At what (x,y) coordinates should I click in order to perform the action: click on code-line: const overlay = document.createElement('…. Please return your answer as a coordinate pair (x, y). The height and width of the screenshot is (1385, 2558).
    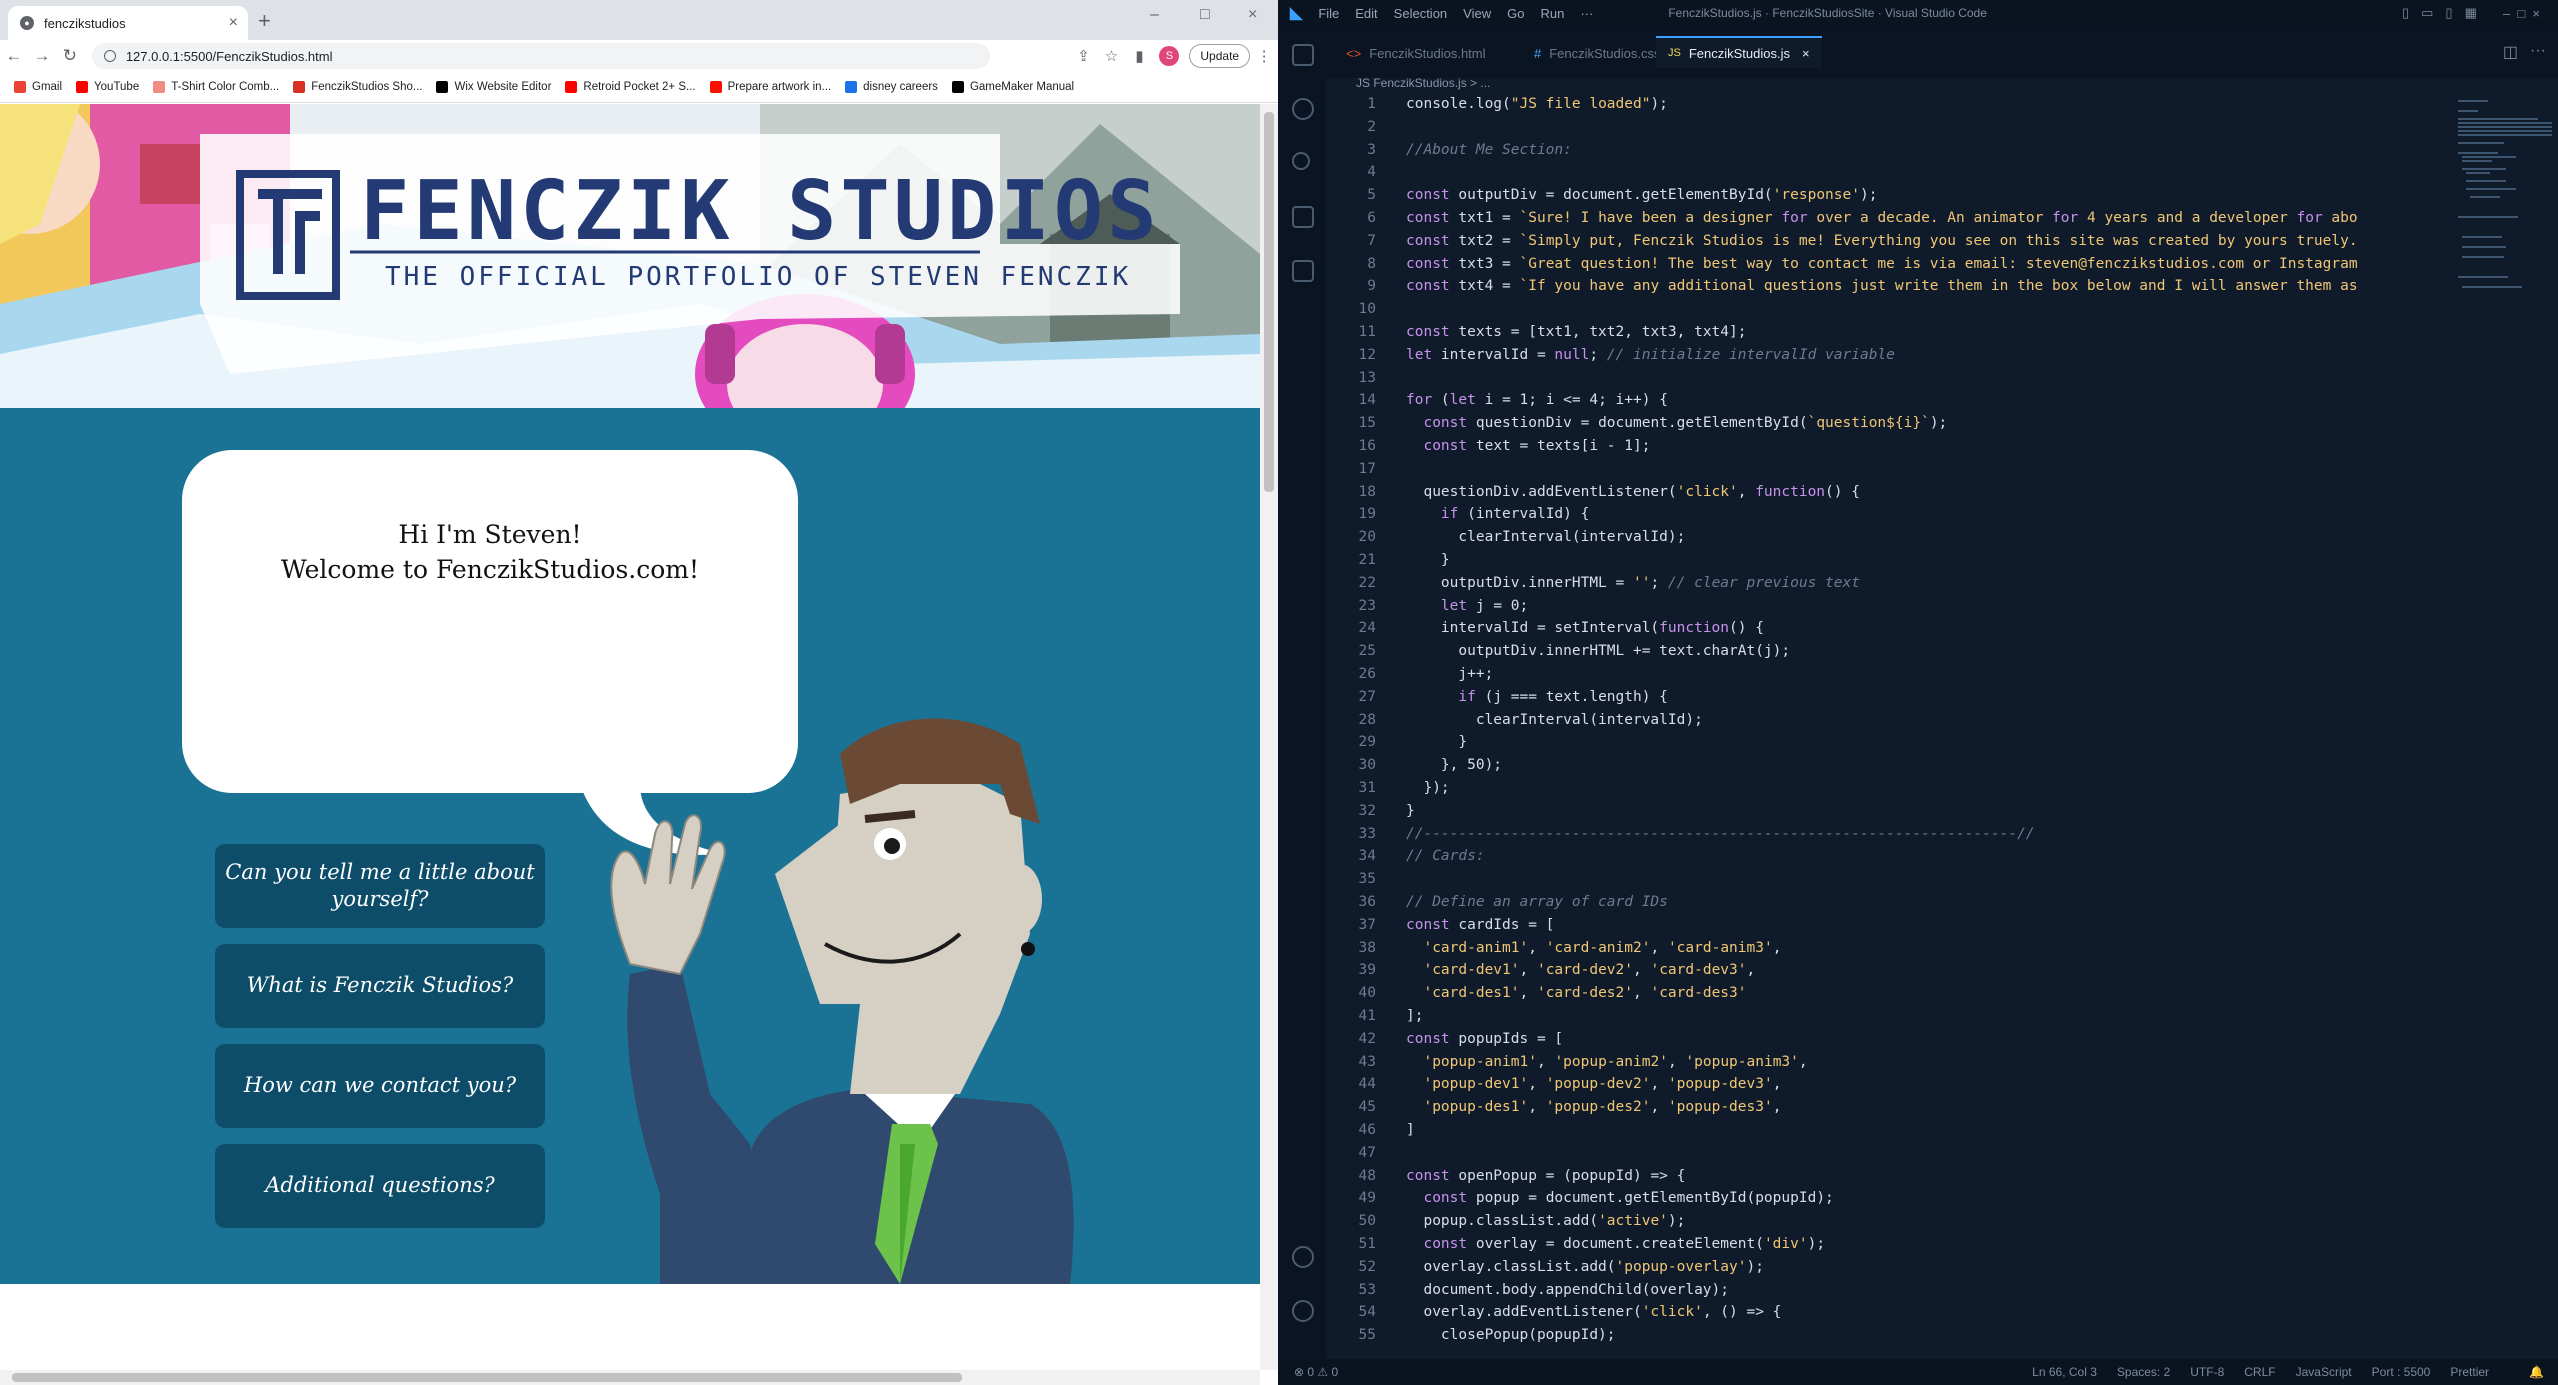
    Looking at the image, I should click on (1615, 1244).